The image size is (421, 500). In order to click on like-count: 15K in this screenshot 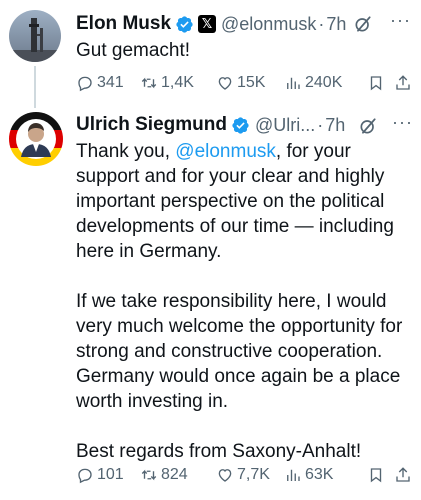, I will do `click(251, 82)`.